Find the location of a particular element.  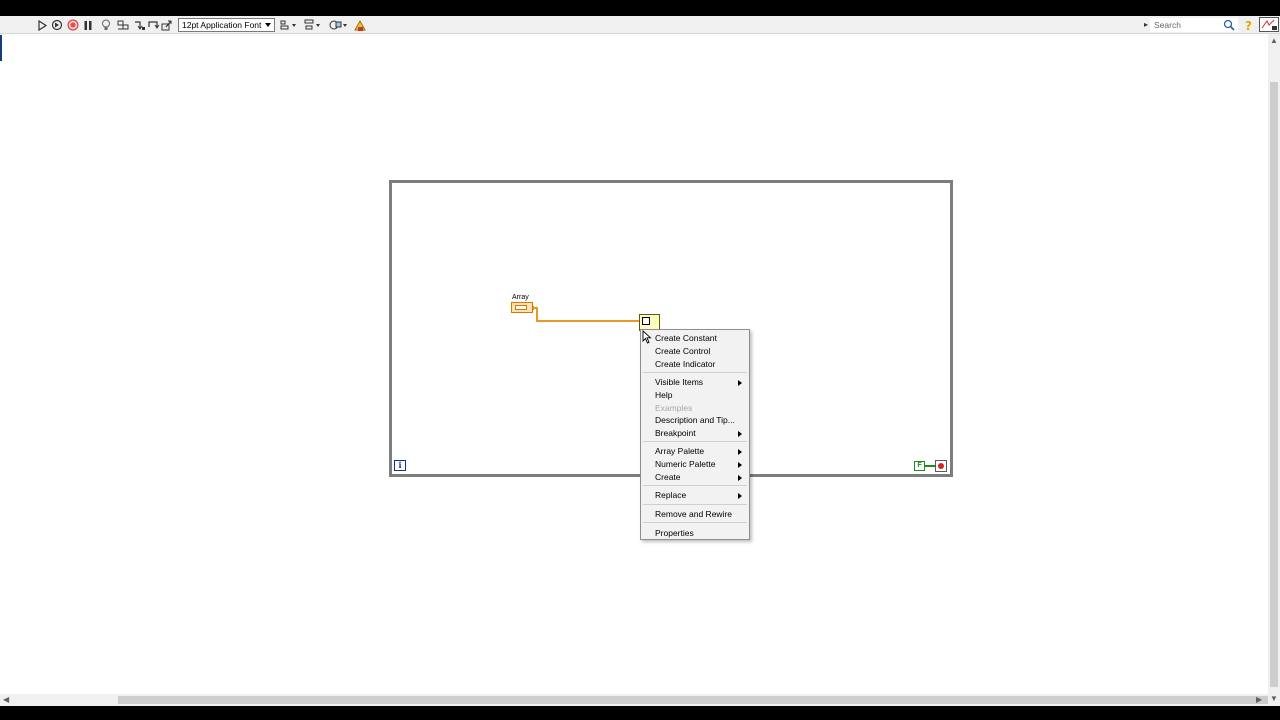

font-select: 12pt Application Font is located at coordinates (226, 25).